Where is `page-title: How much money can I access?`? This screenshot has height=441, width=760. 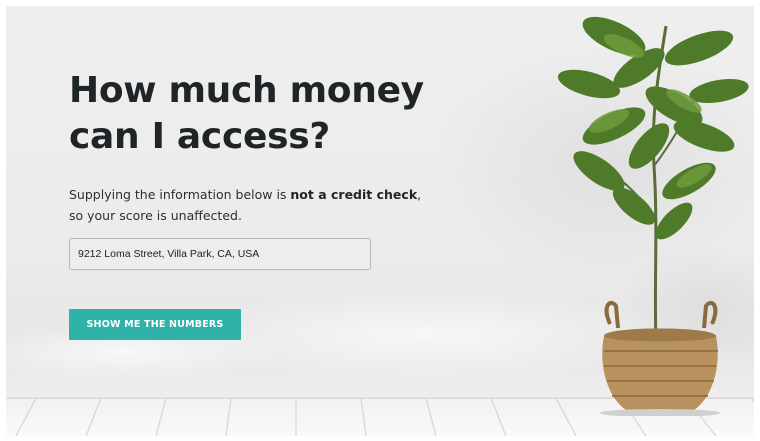
page-title: How much money can I access? is located at coordinates (279, 114).